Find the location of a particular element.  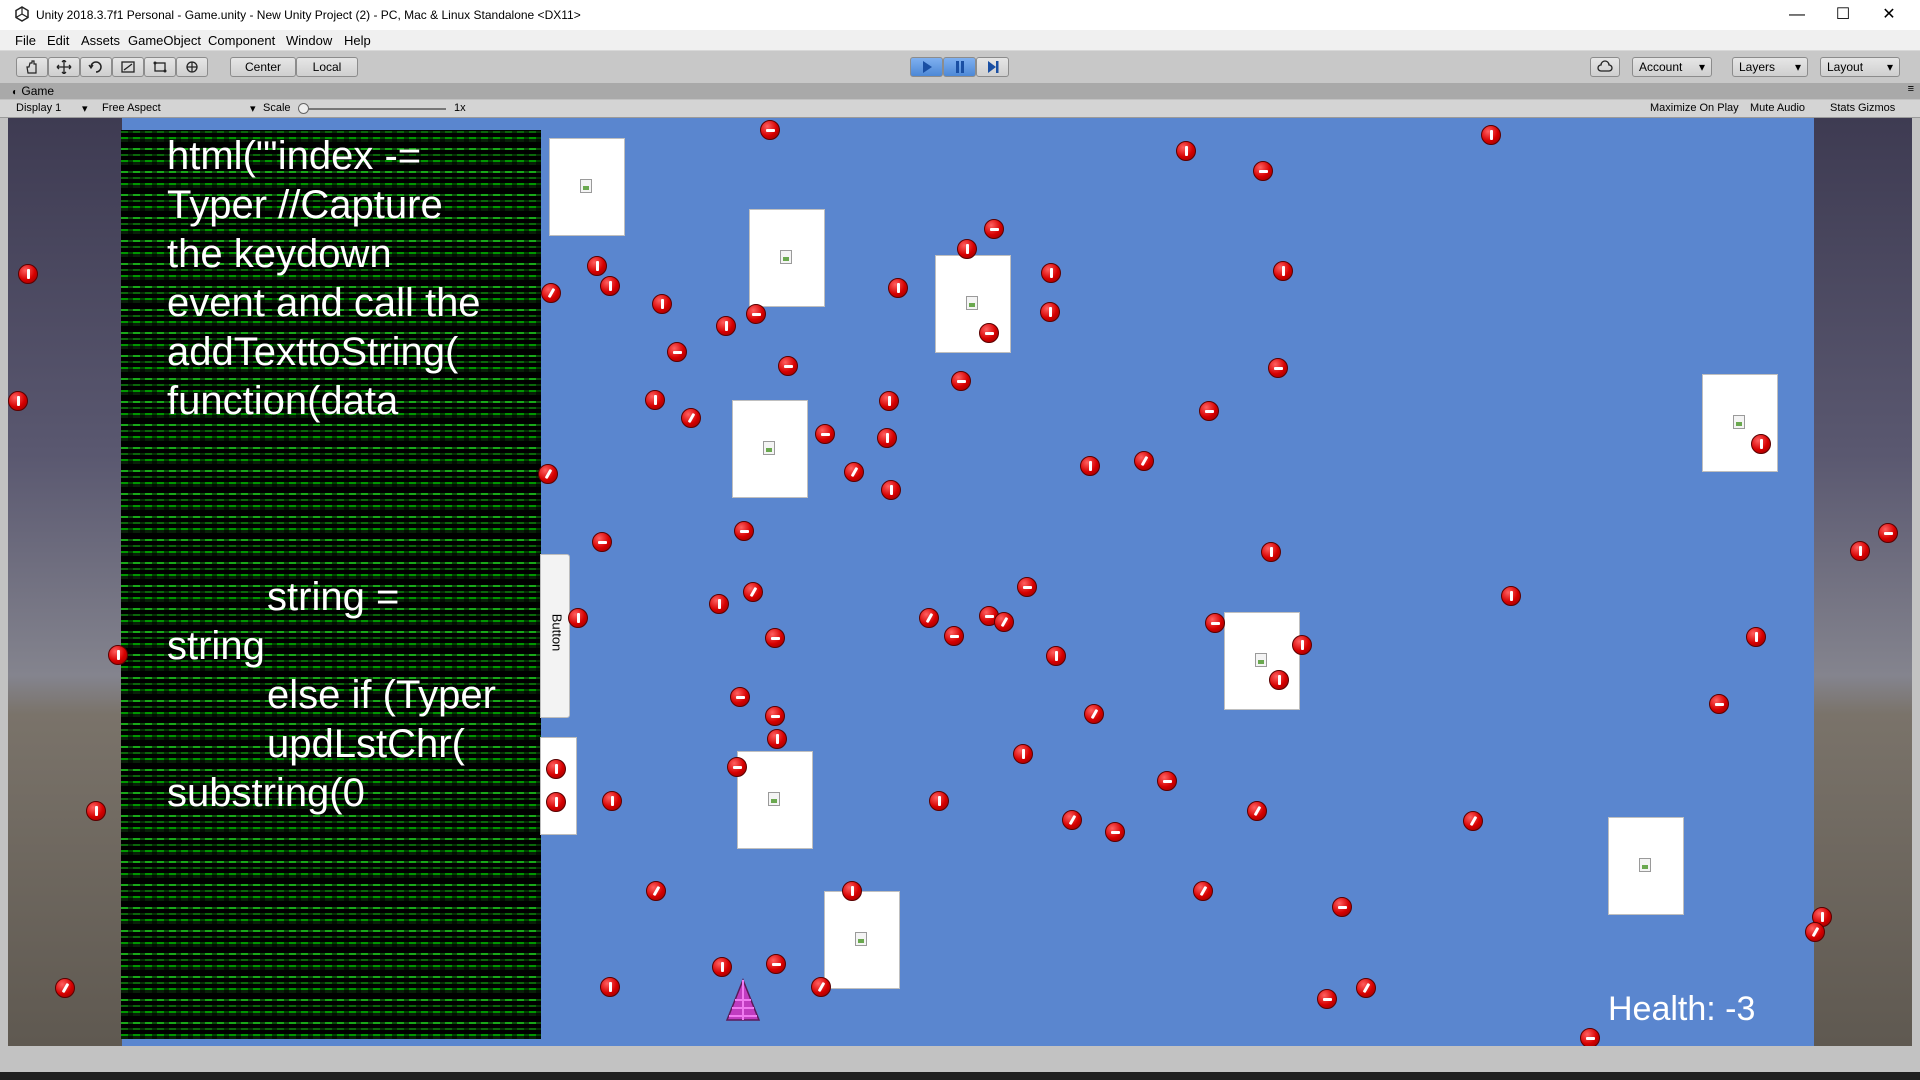

minimize-button: — is located at coordinates (1797, 15).